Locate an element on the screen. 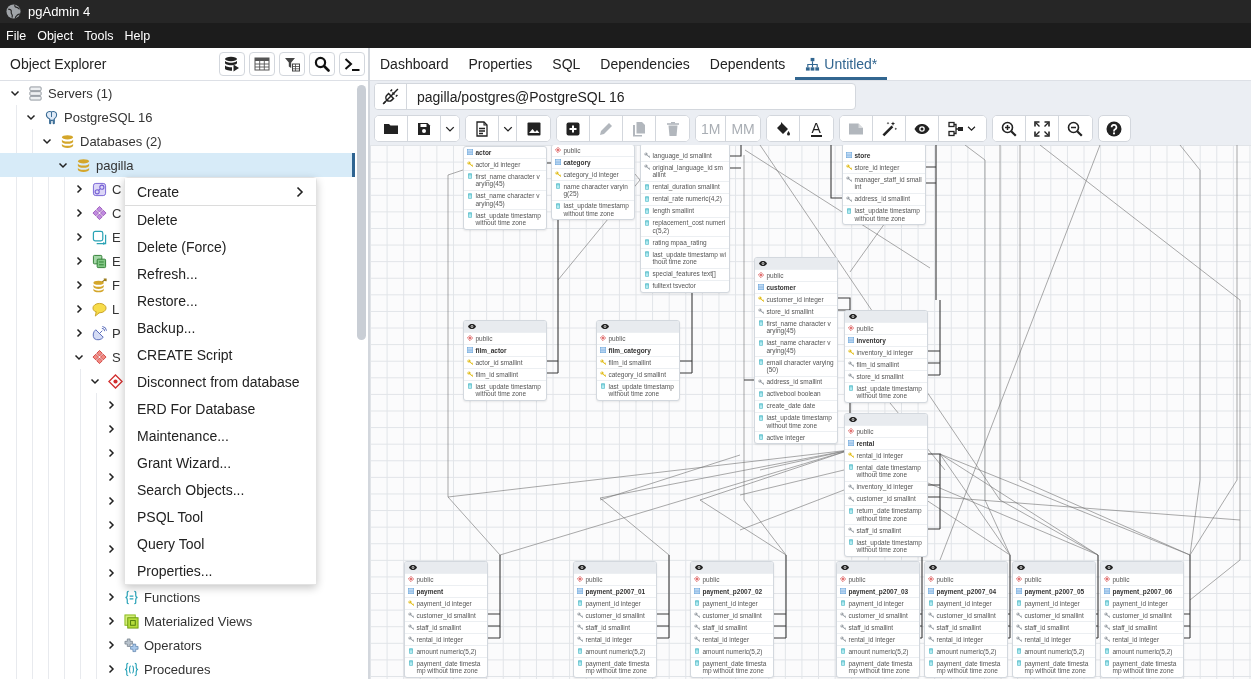  tree-item: Procedures is located at coordinates (154, 668).